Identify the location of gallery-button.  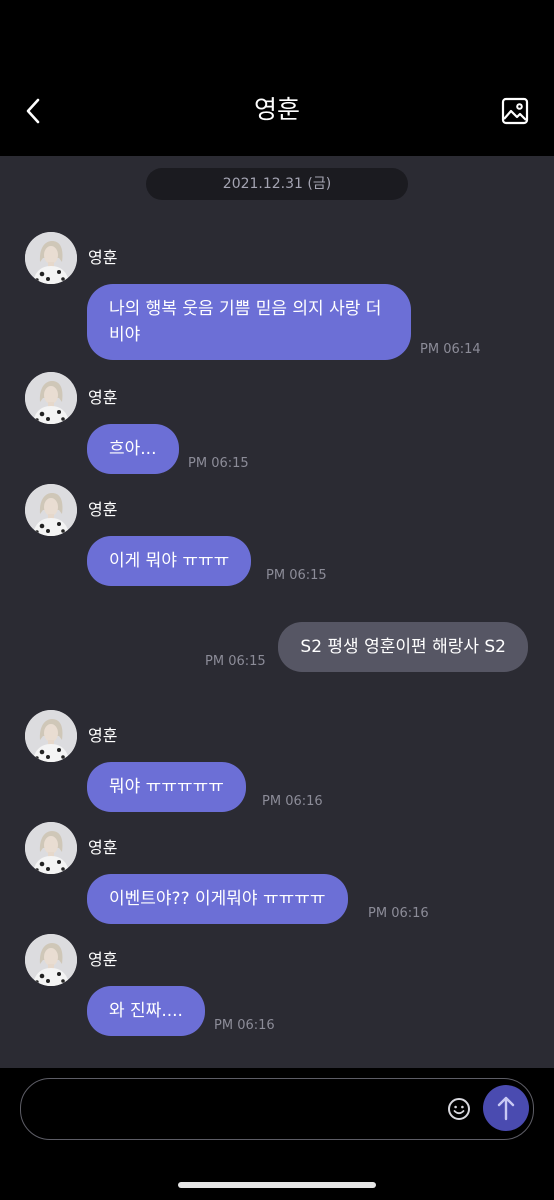
(515, 111).